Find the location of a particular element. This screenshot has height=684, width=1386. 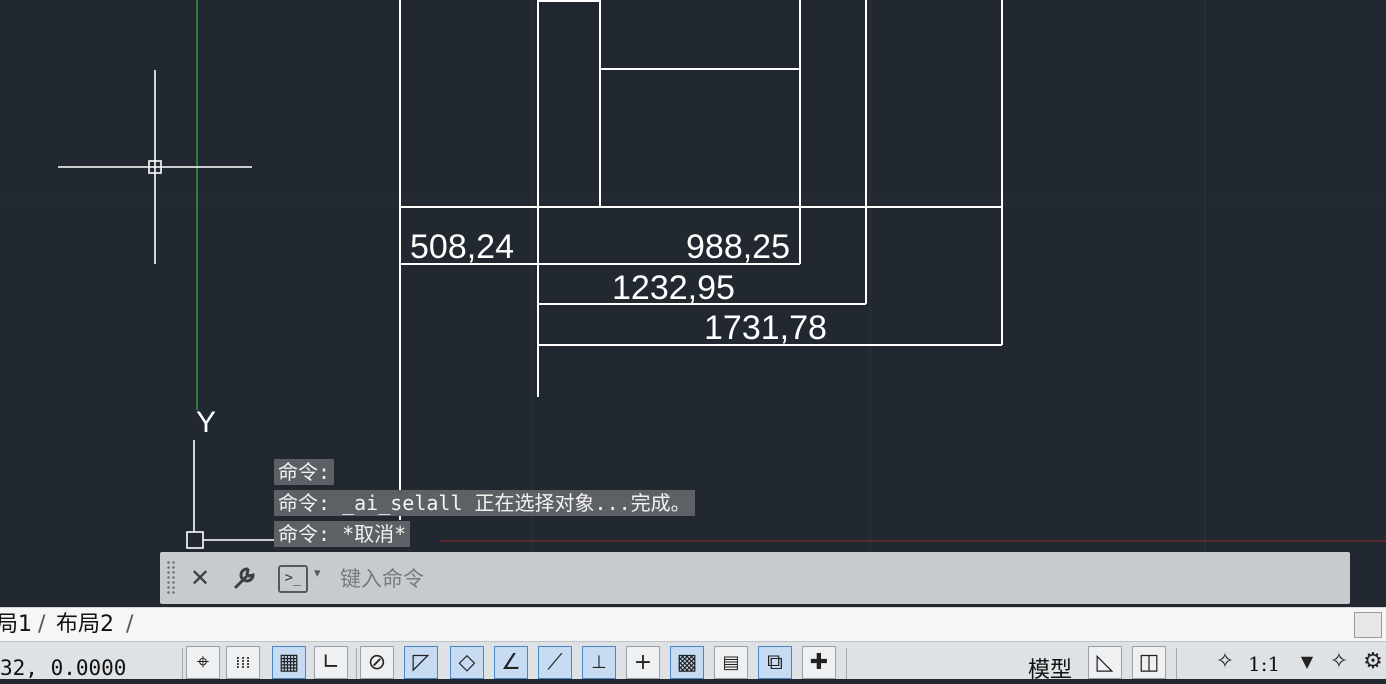

close-icon: ✕ is located at coordinates (200, 578).